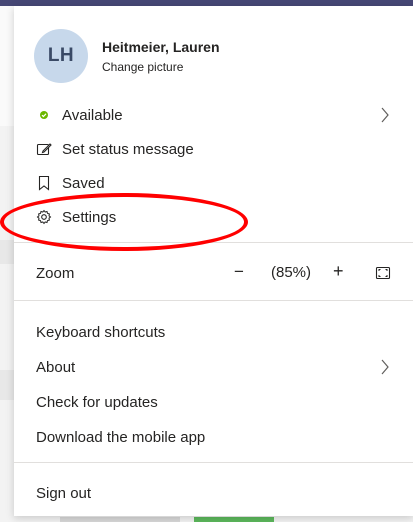 The width and height of the screenshot is (413, 522). I want to click on set-status-message-item: Set status message, so click(213, 149).